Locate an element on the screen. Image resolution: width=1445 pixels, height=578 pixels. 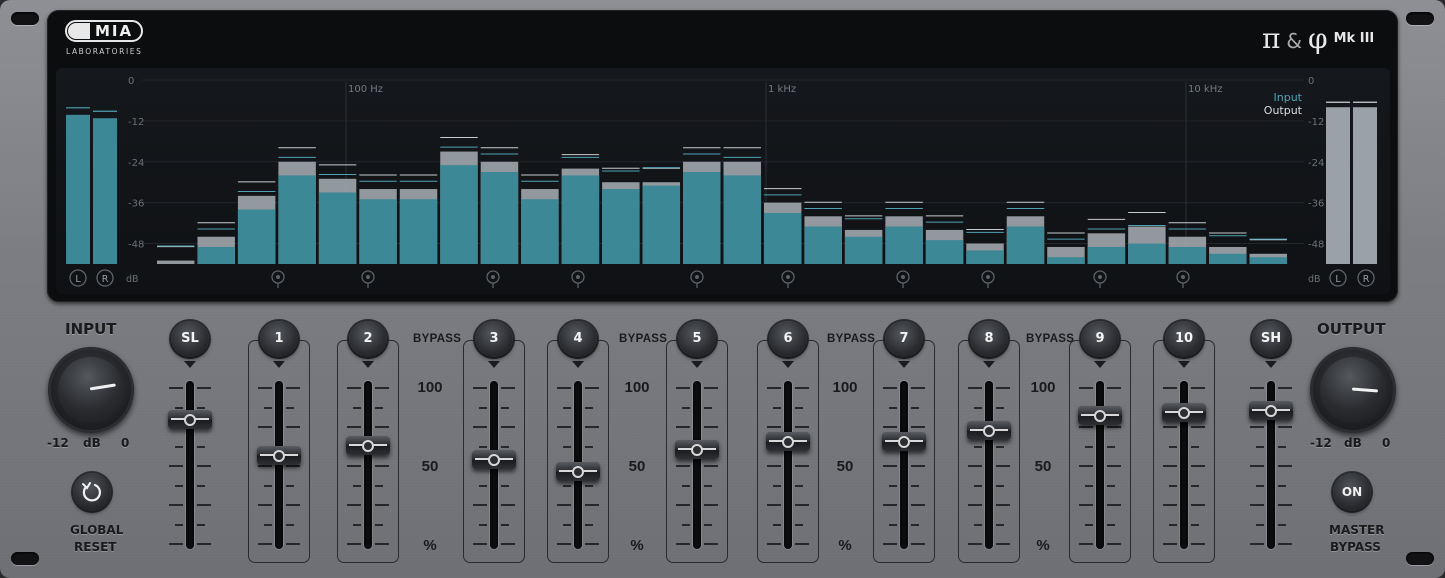
band-6-fader-handle is located at coordinates (788, 441).